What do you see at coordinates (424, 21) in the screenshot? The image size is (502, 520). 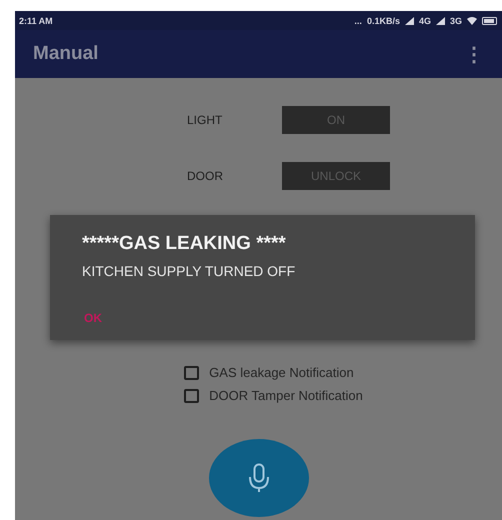 I see `network-type: 4G` at bounding box center [424, 21].